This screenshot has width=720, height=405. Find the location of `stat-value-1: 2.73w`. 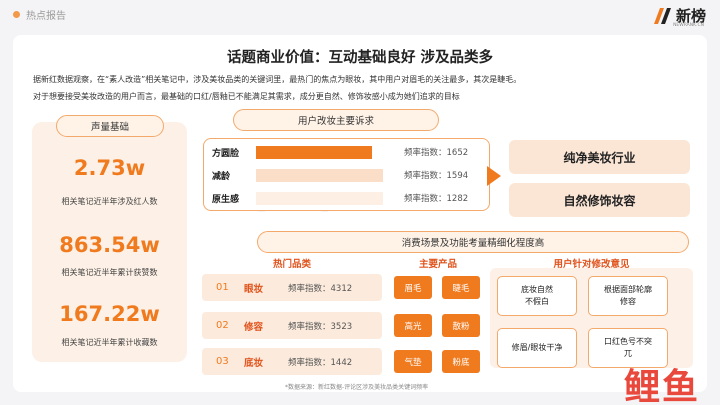

stat-value-1: 2.73w is located at coordinates (109, 168).